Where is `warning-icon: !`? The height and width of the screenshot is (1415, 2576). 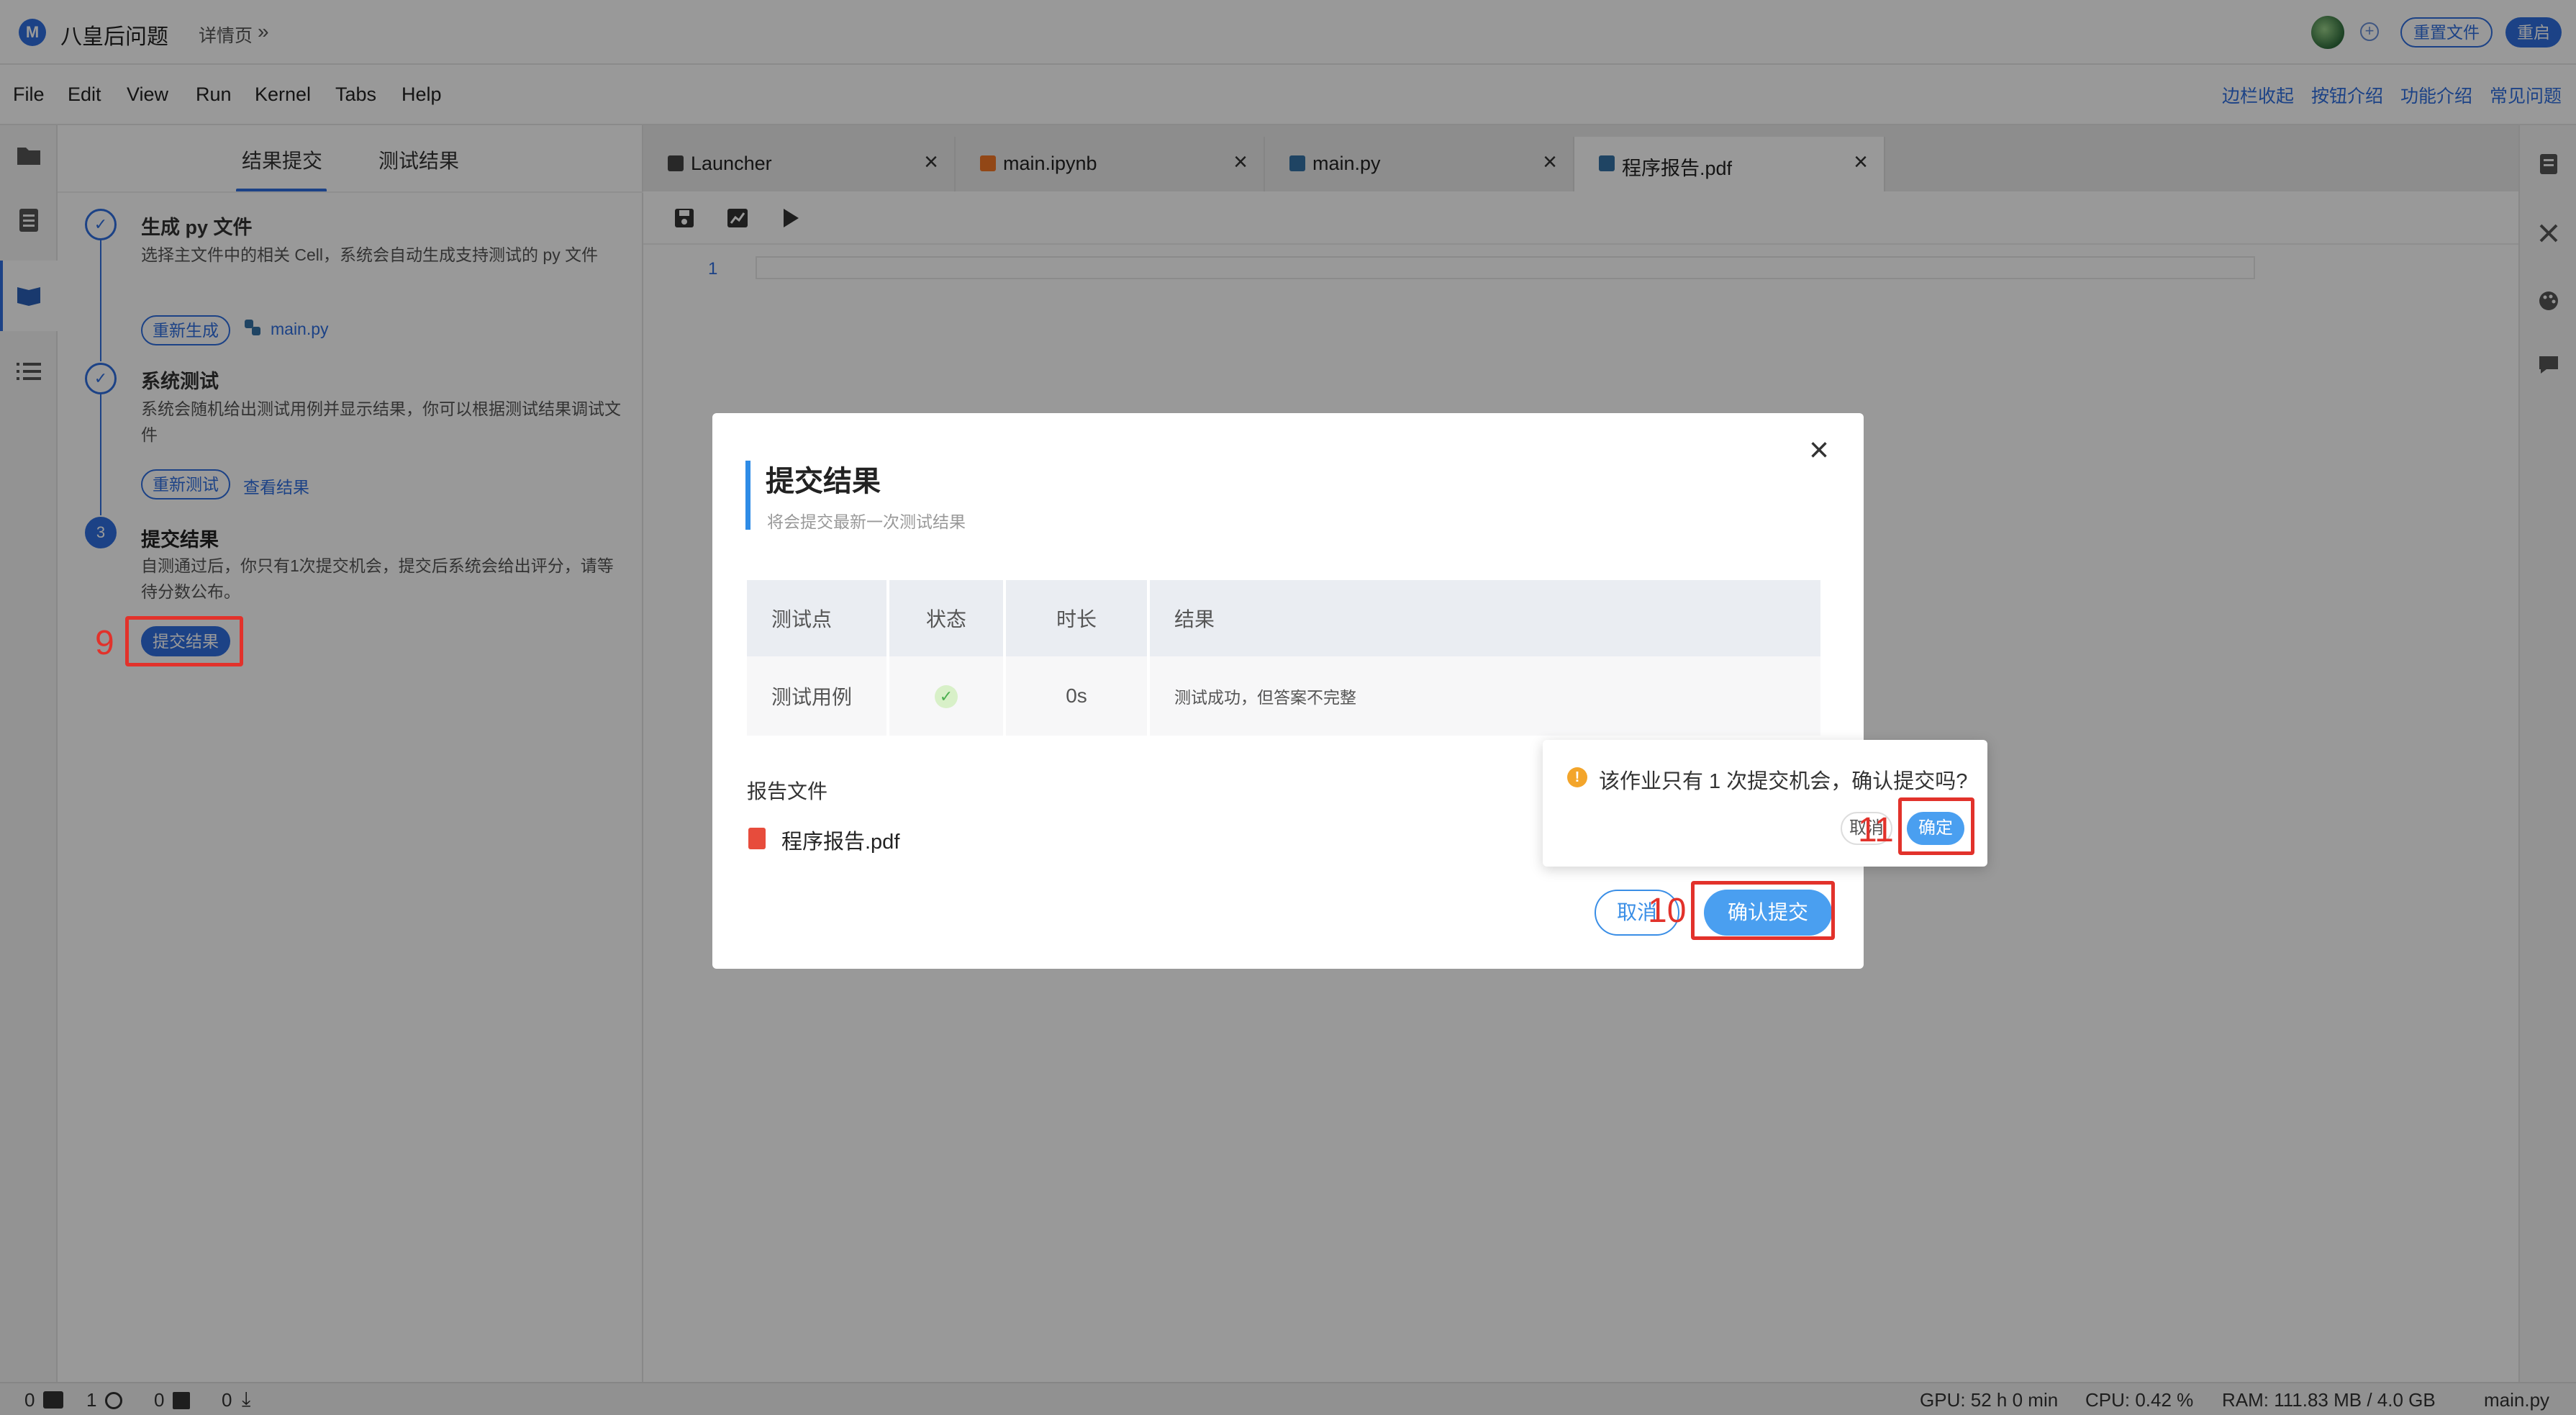
warning-icon: ! is located at coordinates (1577, 777).